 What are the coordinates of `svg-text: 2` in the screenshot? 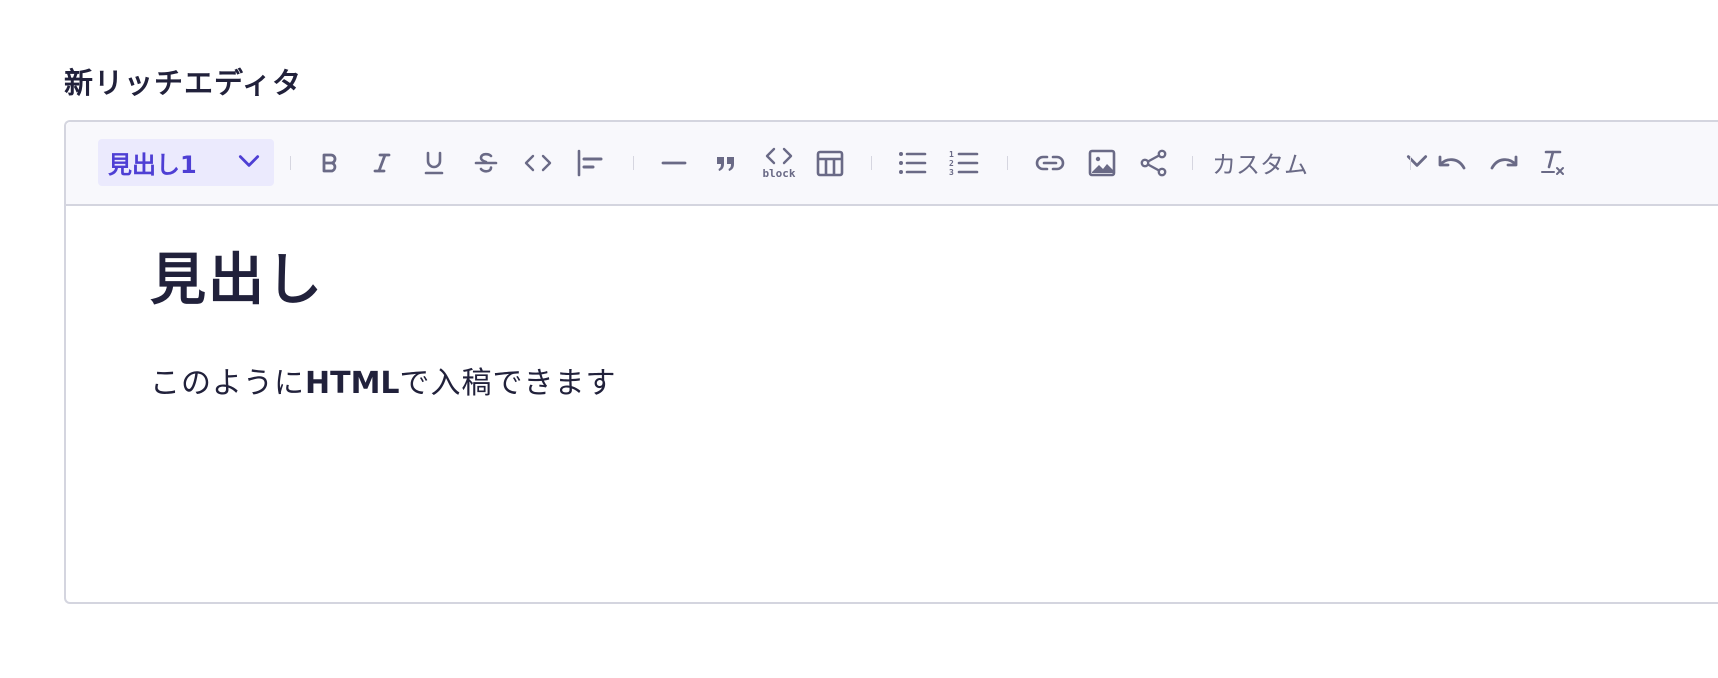 It's located at (951, 163).